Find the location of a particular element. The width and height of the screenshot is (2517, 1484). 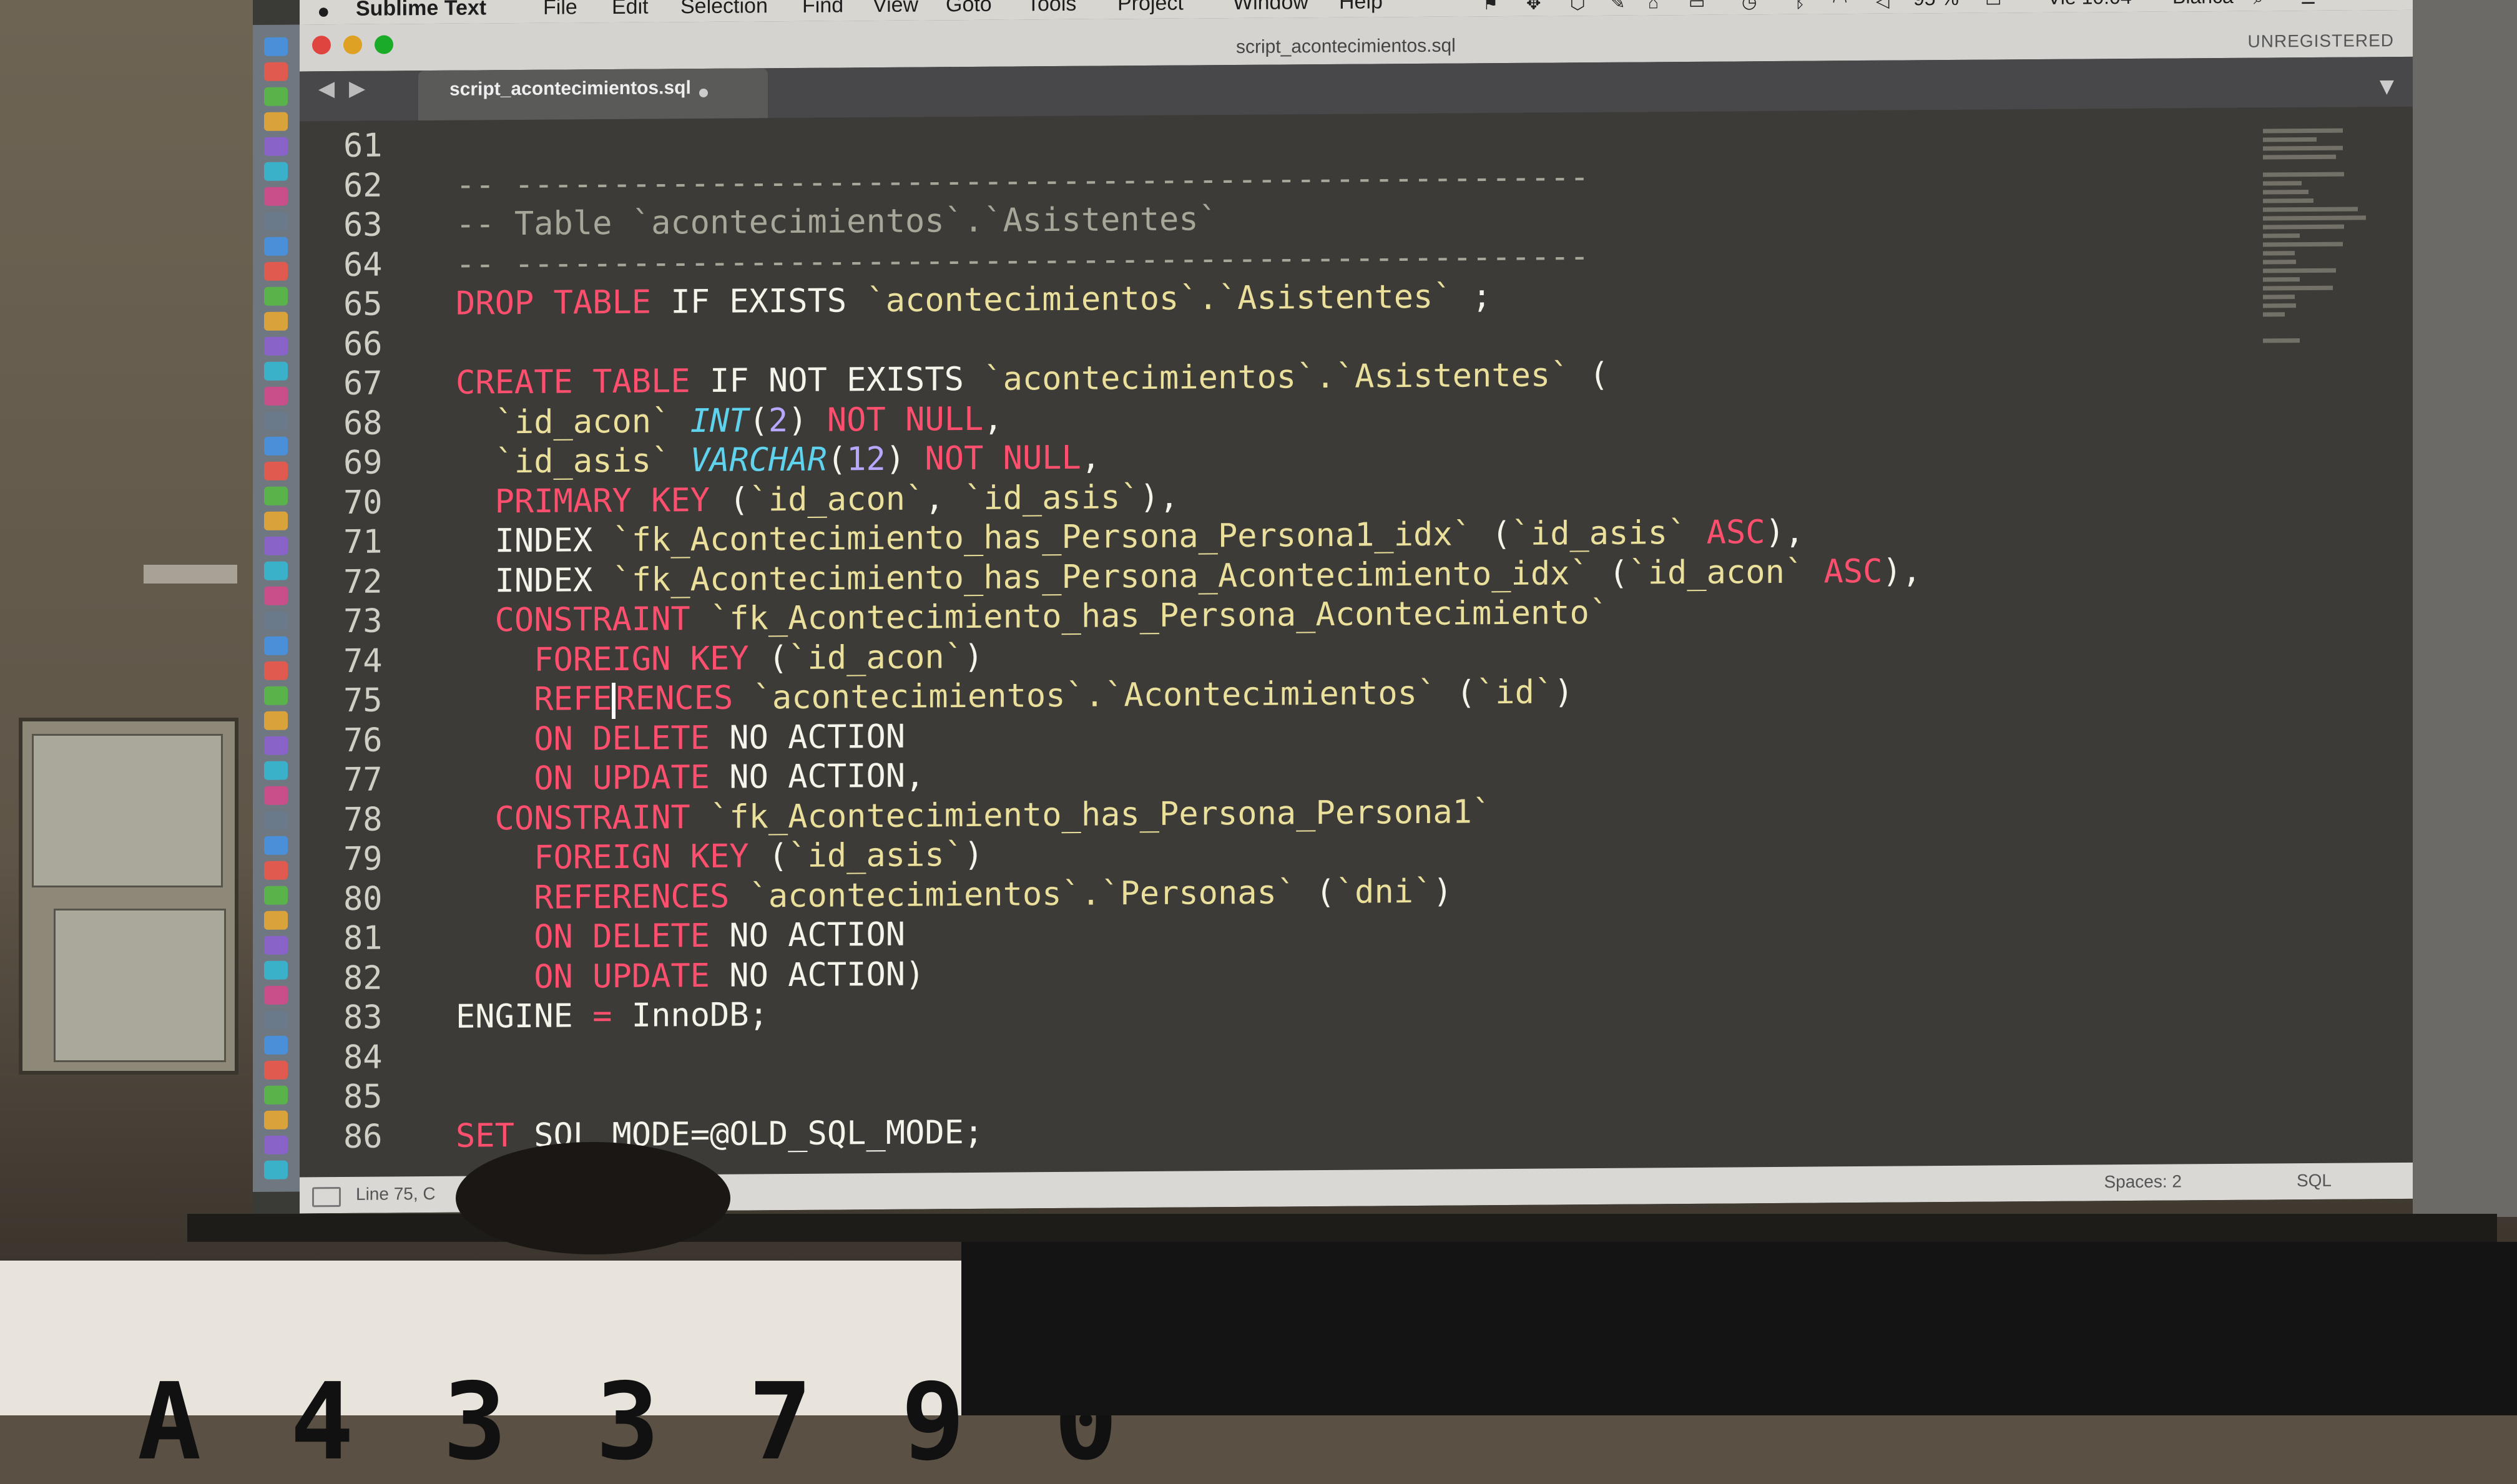

notification-center-icon: ☰ is located at coordinates (2310, 3).